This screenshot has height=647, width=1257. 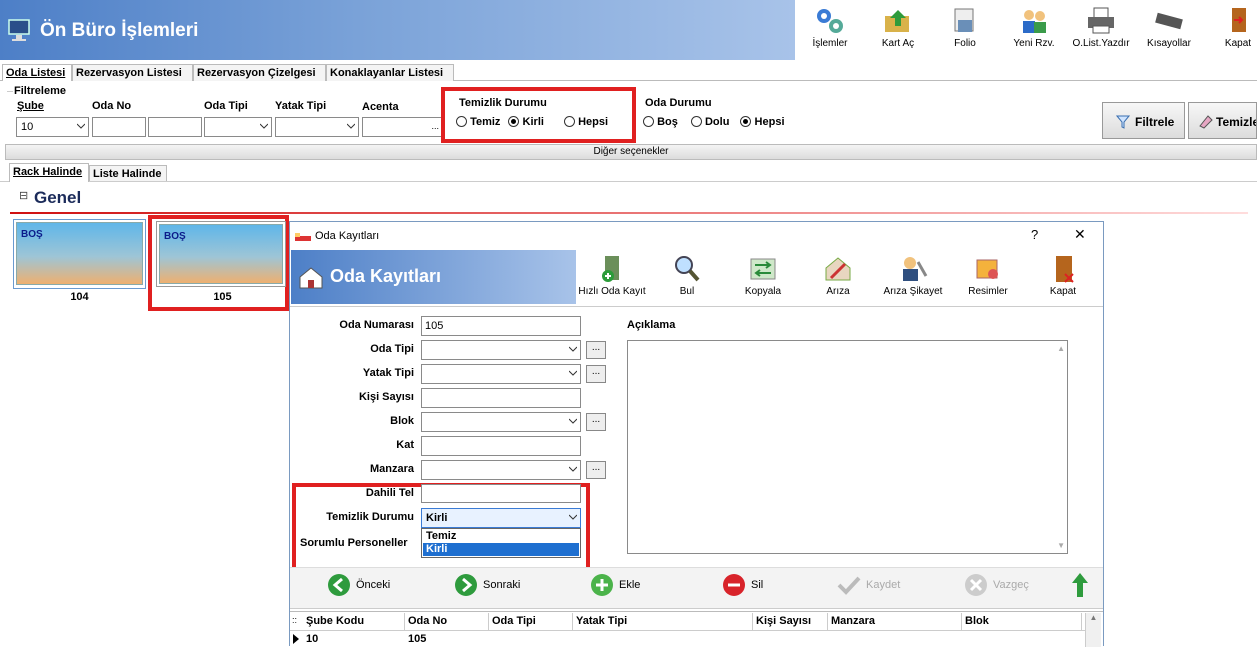 I want to click on tab-rack-halinde: Rack Halinde, so click(x=49, y=172).